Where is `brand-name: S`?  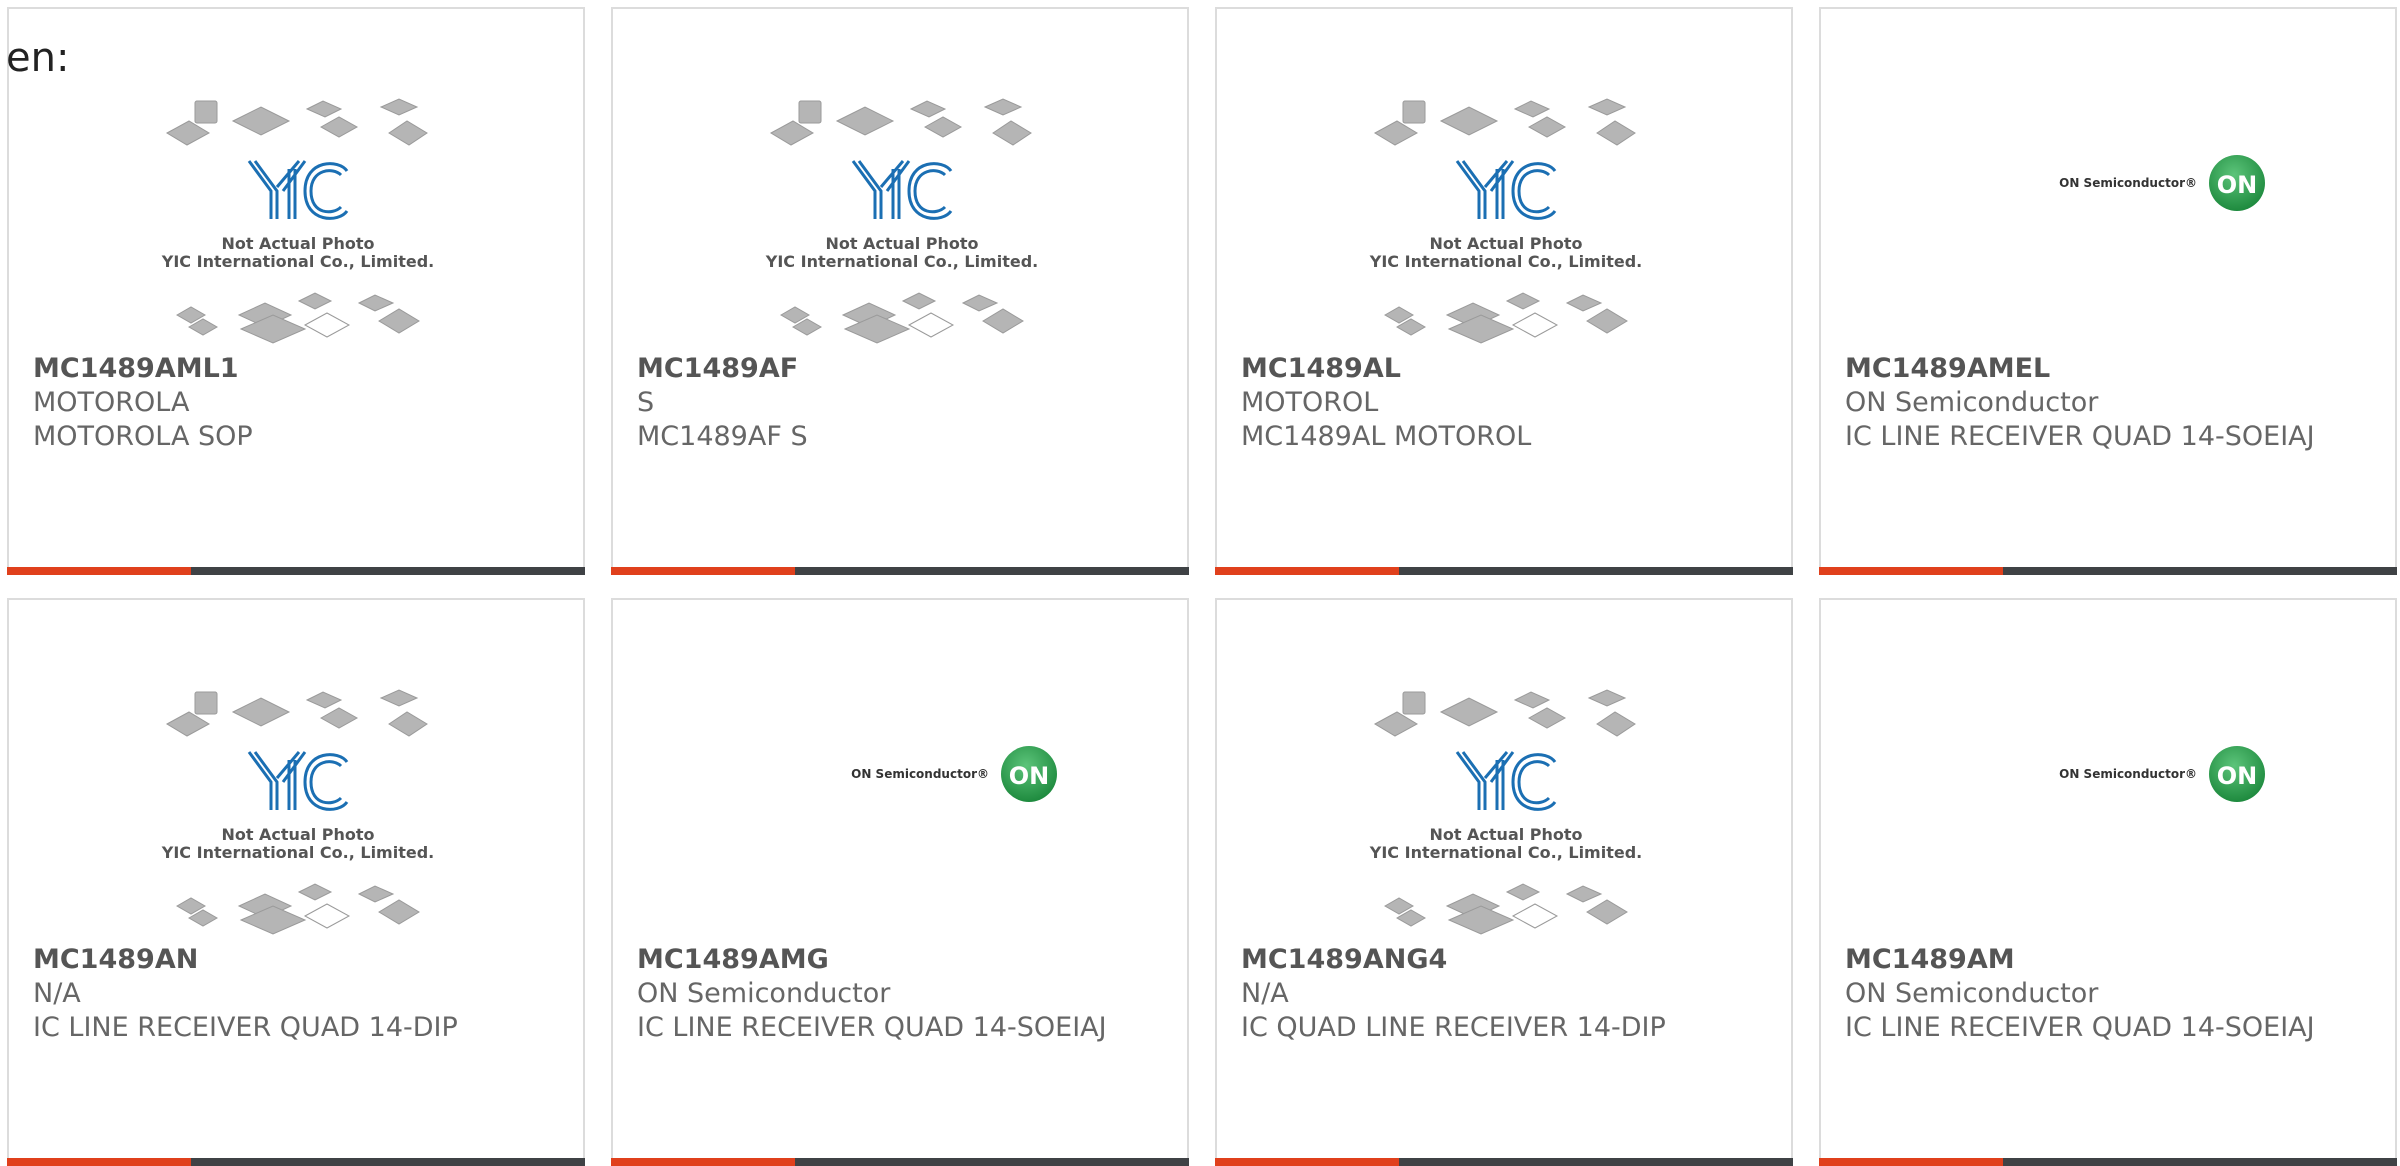 brand-name: S is located at coordinates (646, 402).